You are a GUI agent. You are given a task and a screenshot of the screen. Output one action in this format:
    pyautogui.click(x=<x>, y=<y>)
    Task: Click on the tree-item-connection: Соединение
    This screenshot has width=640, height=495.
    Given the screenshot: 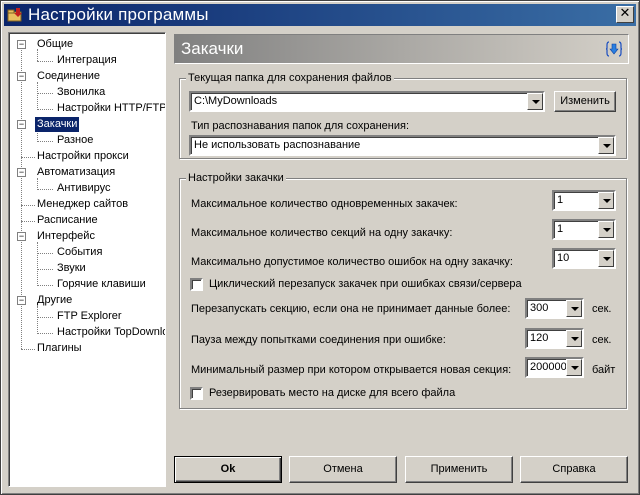 What is the action you would take?
    pyautogui.click(x=68, y=76)
    